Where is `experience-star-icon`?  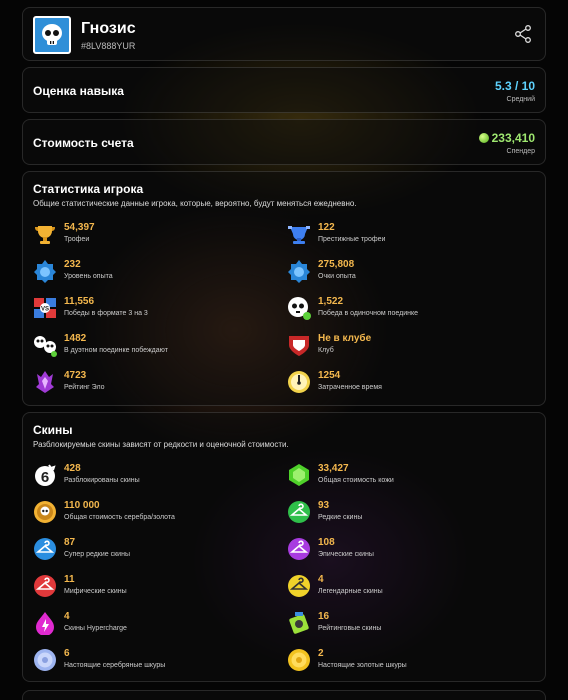
experience-star-icon is located at coordinates (45, 271).